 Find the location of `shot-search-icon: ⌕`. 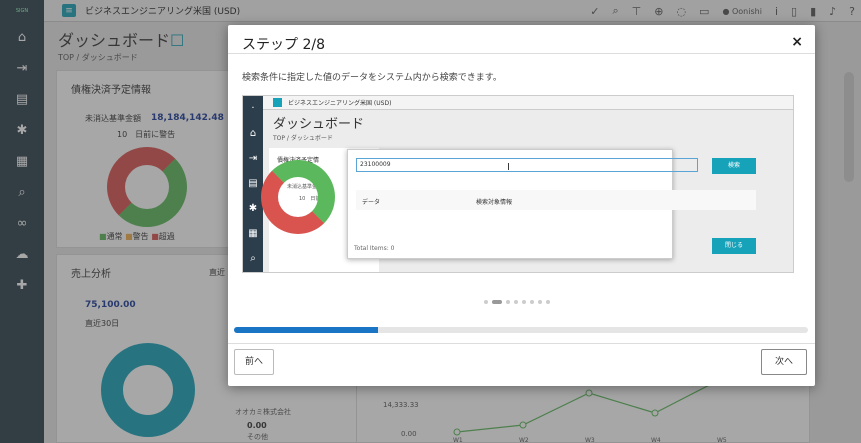

shot-search-icon: ⌕ is located at coordinates (253, 258).